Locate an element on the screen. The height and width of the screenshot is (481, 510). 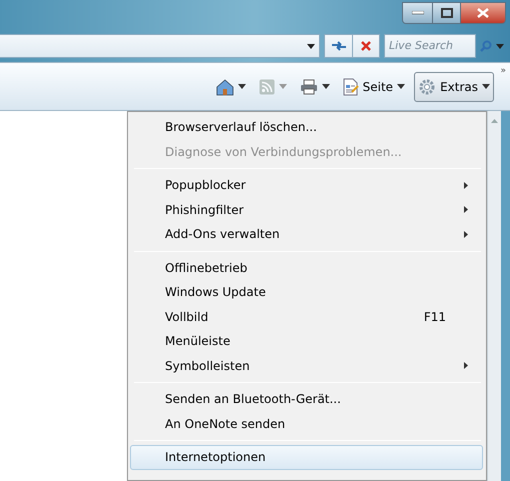
maximize-icon is located at coordinates (446, 13).